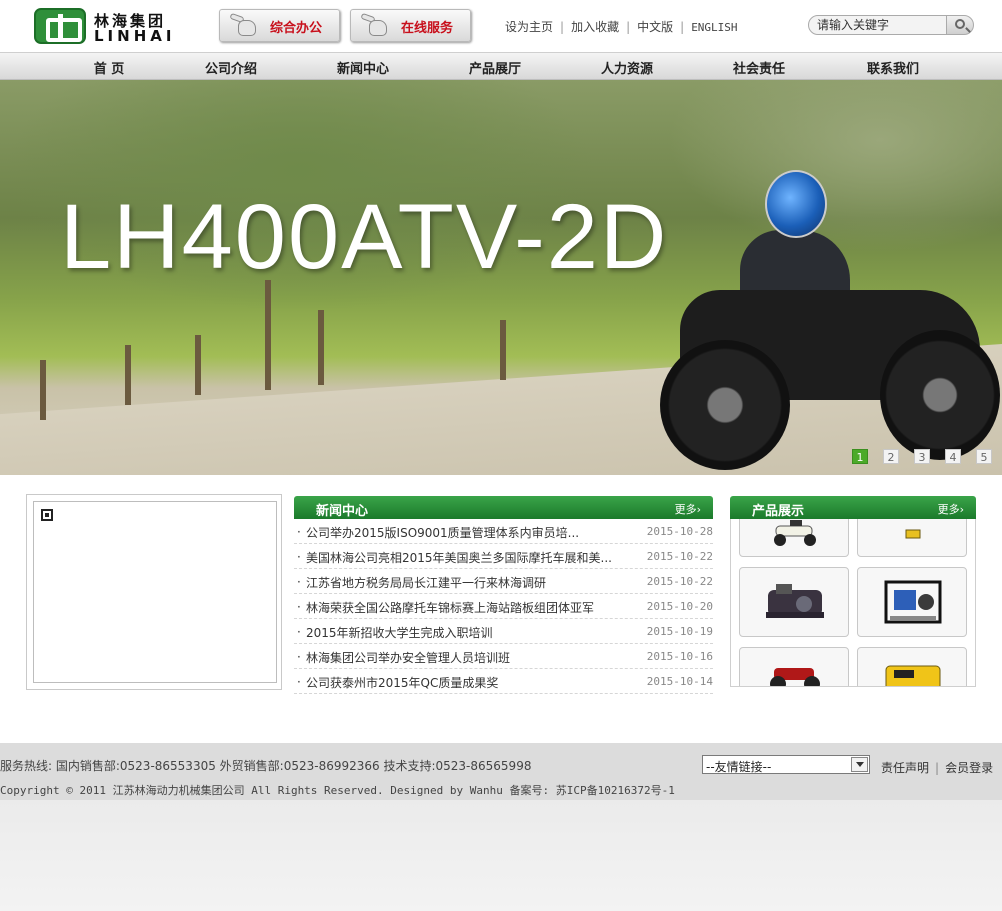  What do you see at coordinates (795, 533) in the screenshot?
I see `scooter-icon` at bounding box center [795, 533].